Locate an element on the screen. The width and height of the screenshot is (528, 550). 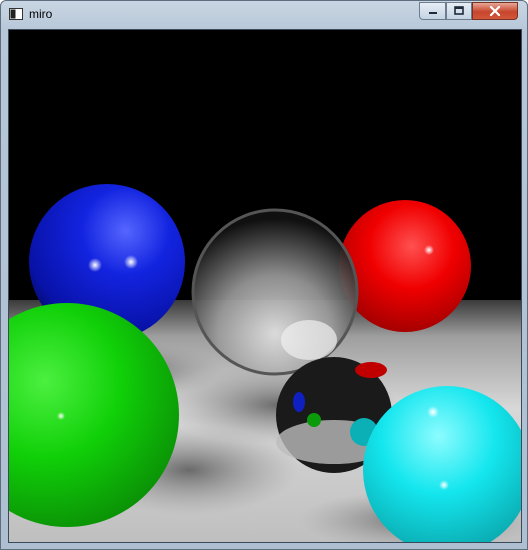
minimize-icon is located at coordinates (432, 13).